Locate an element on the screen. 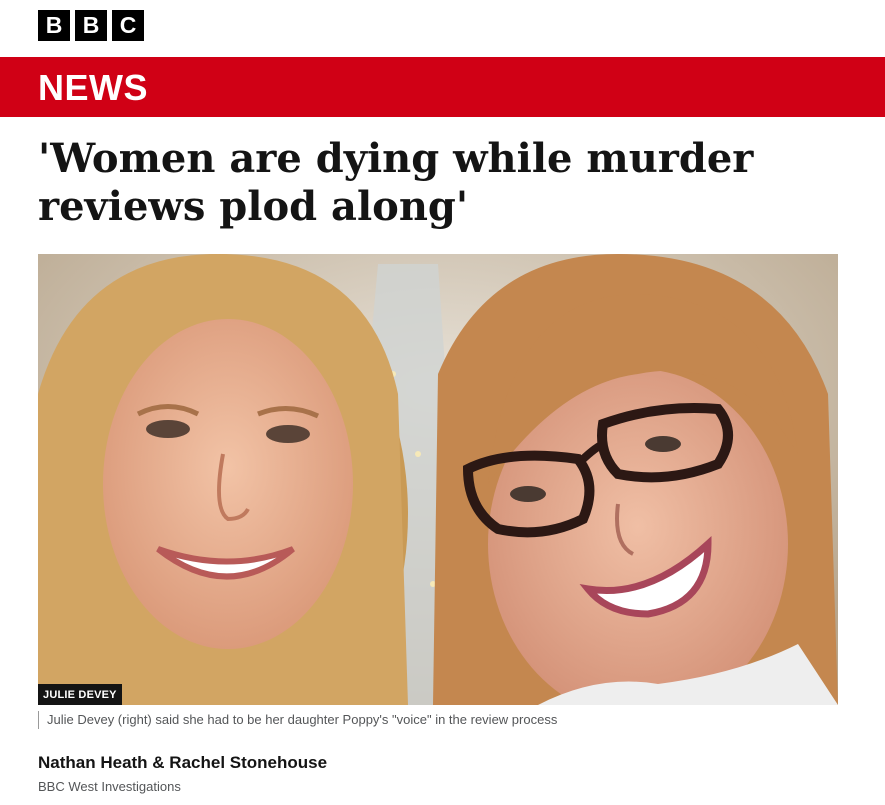  byline-authors: Nathan Heath & Rachel Stonehouse is located at coordinates (183, 762).